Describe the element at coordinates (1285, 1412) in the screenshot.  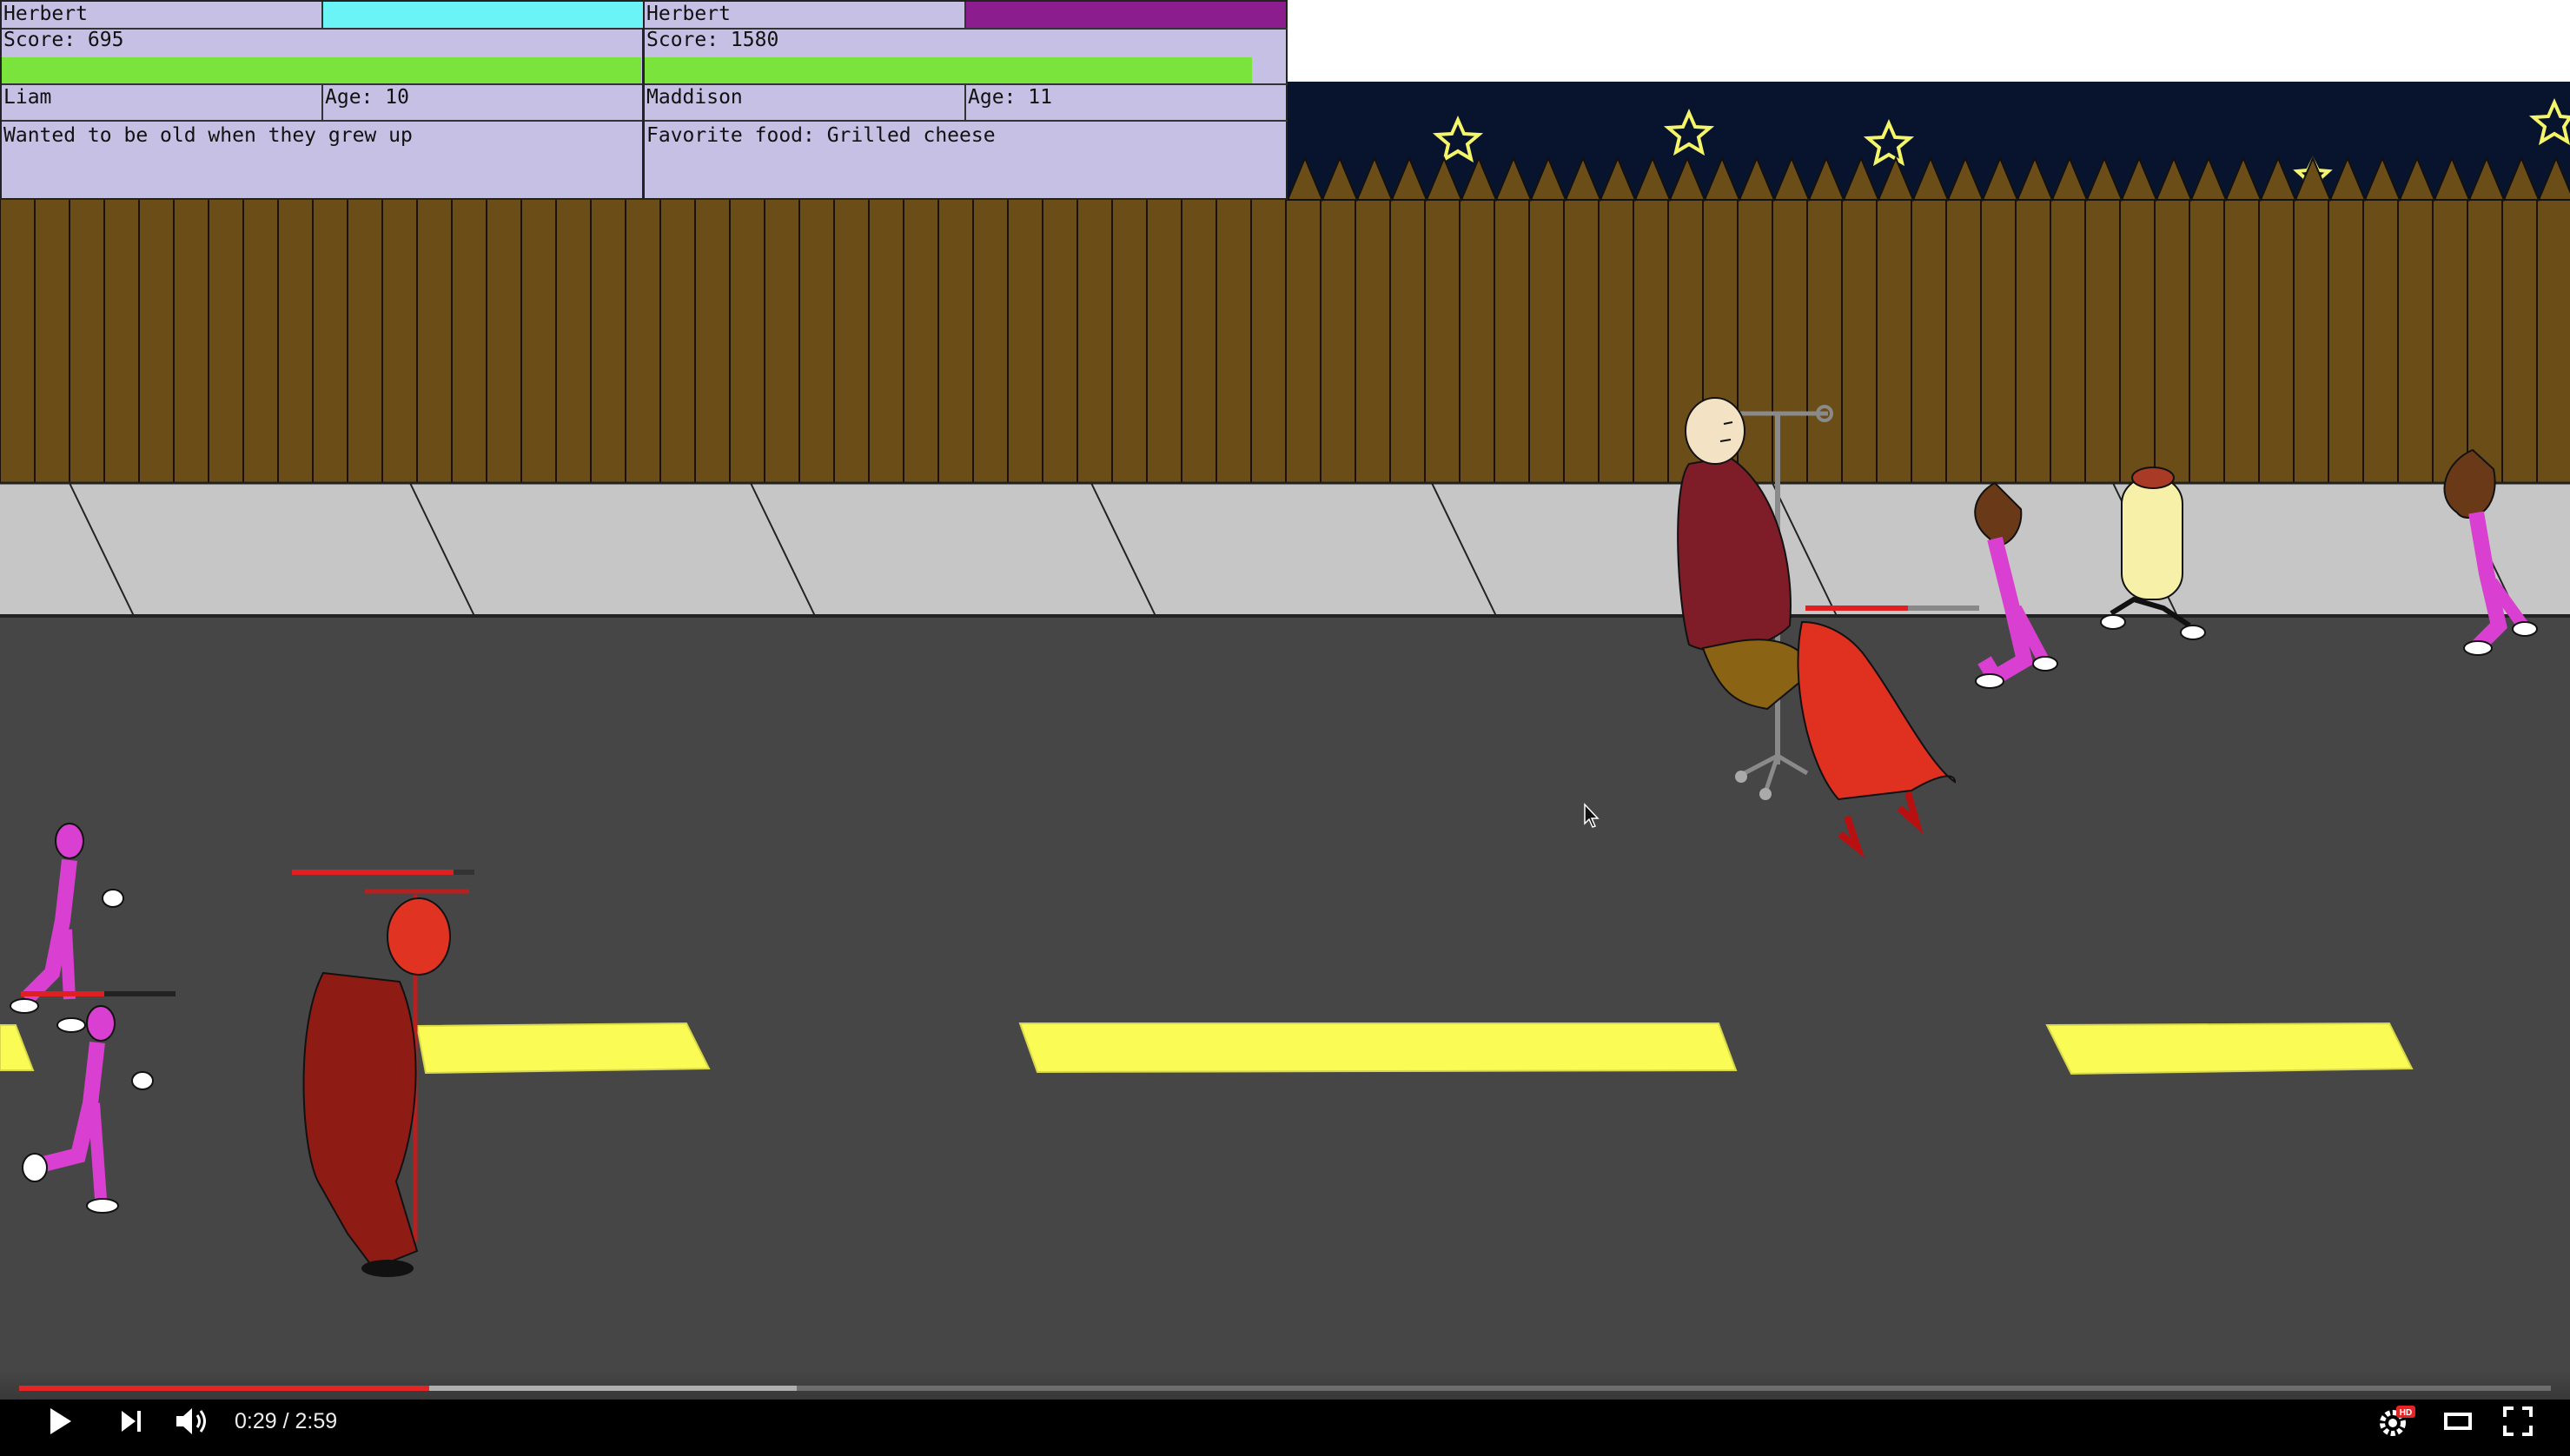
I see `video-controls` at that location.